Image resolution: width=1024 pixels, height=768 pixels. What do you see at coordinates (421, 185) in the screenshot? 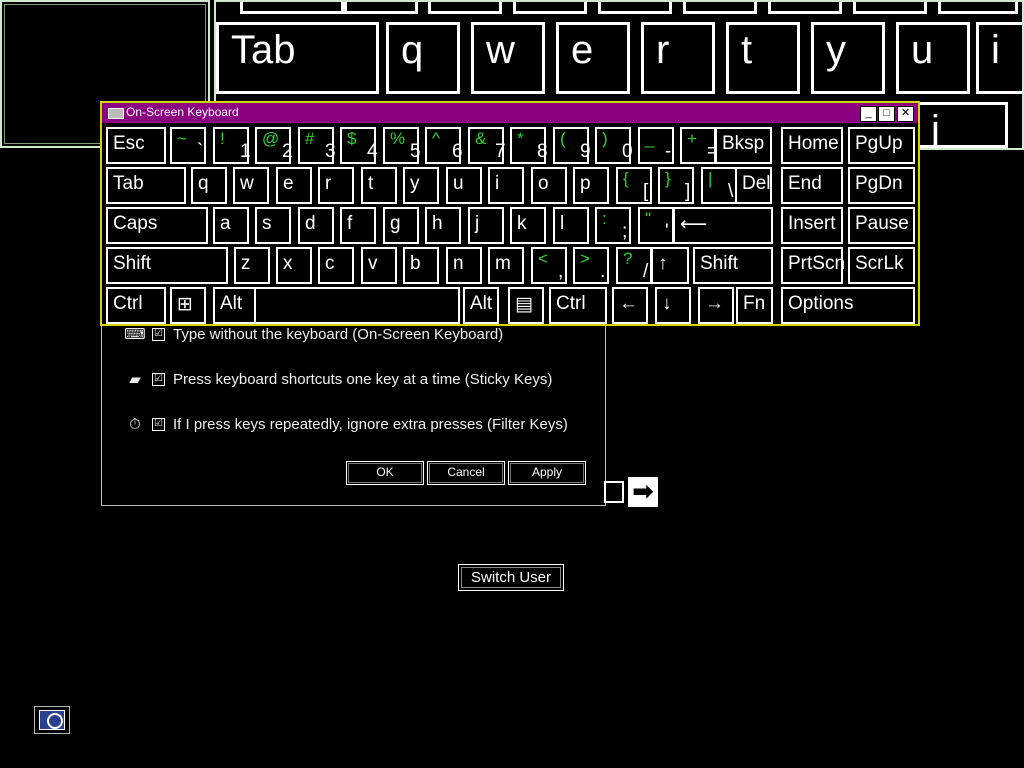
I see `key-y: y` at bounding box center [421, 185].